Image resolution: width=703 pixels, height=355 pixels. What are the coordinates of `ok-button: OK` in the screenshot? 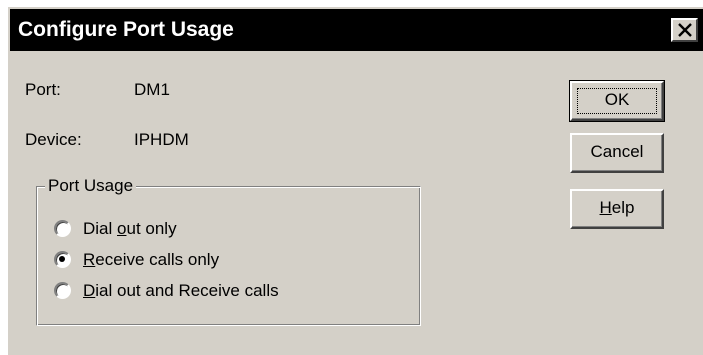 It's located at (617, 101).